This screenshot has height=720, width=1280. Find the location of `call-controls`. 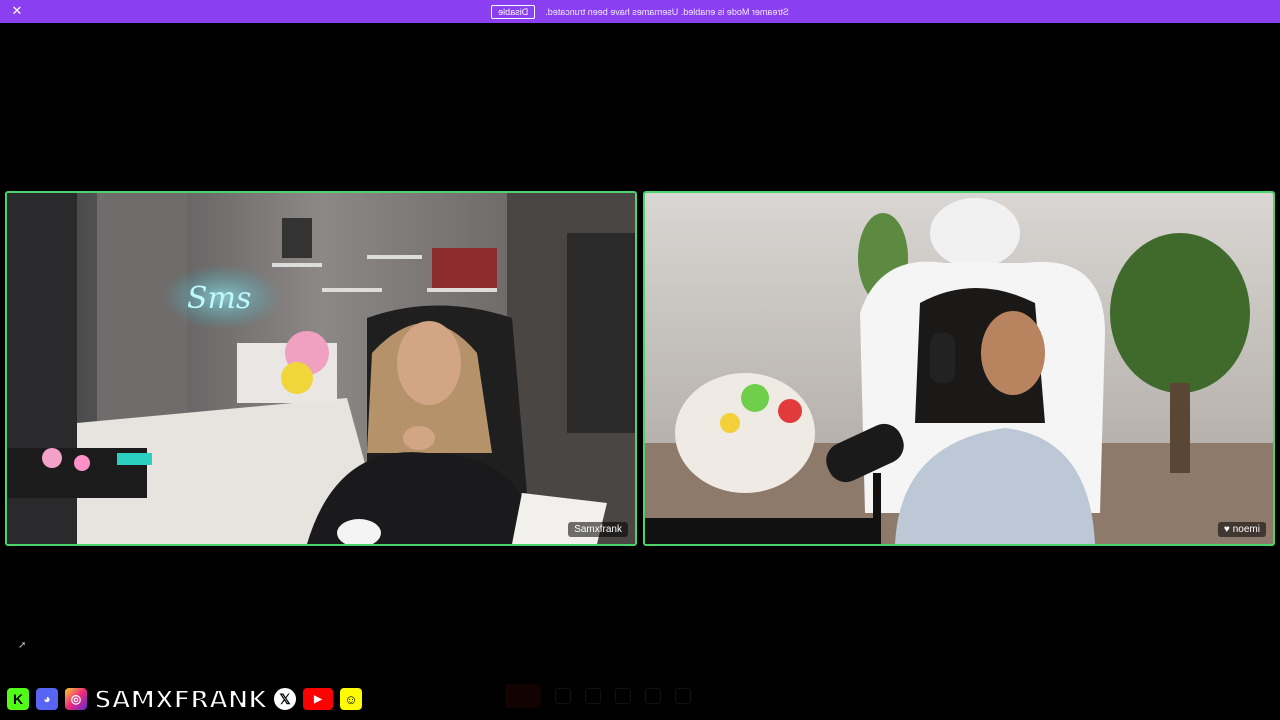

call-controls is located at coordinates (645, 696).